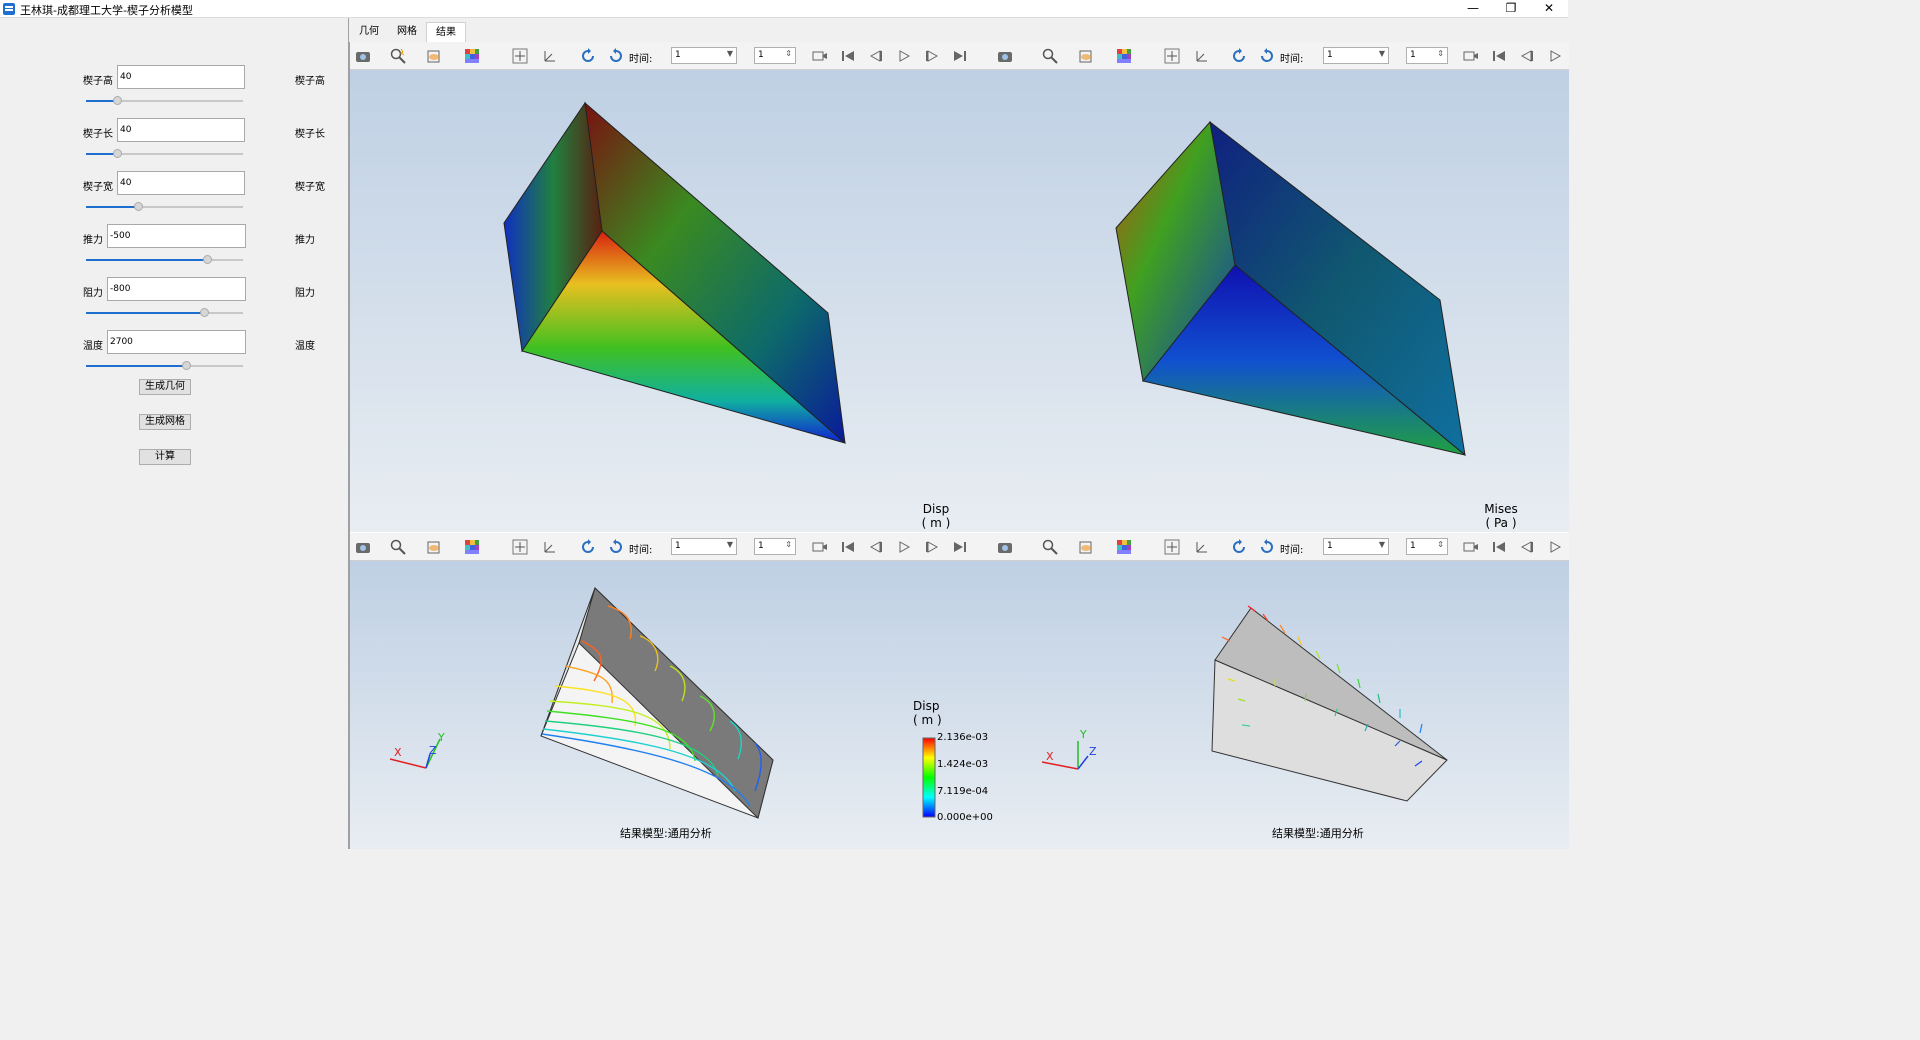 Image resolution: width=1920 pixels, height=1040 pixels. What do you see at coordinates (176, 236) in the screenshot?
I see `thrust-input: -500` at bounding box center [176, 236].